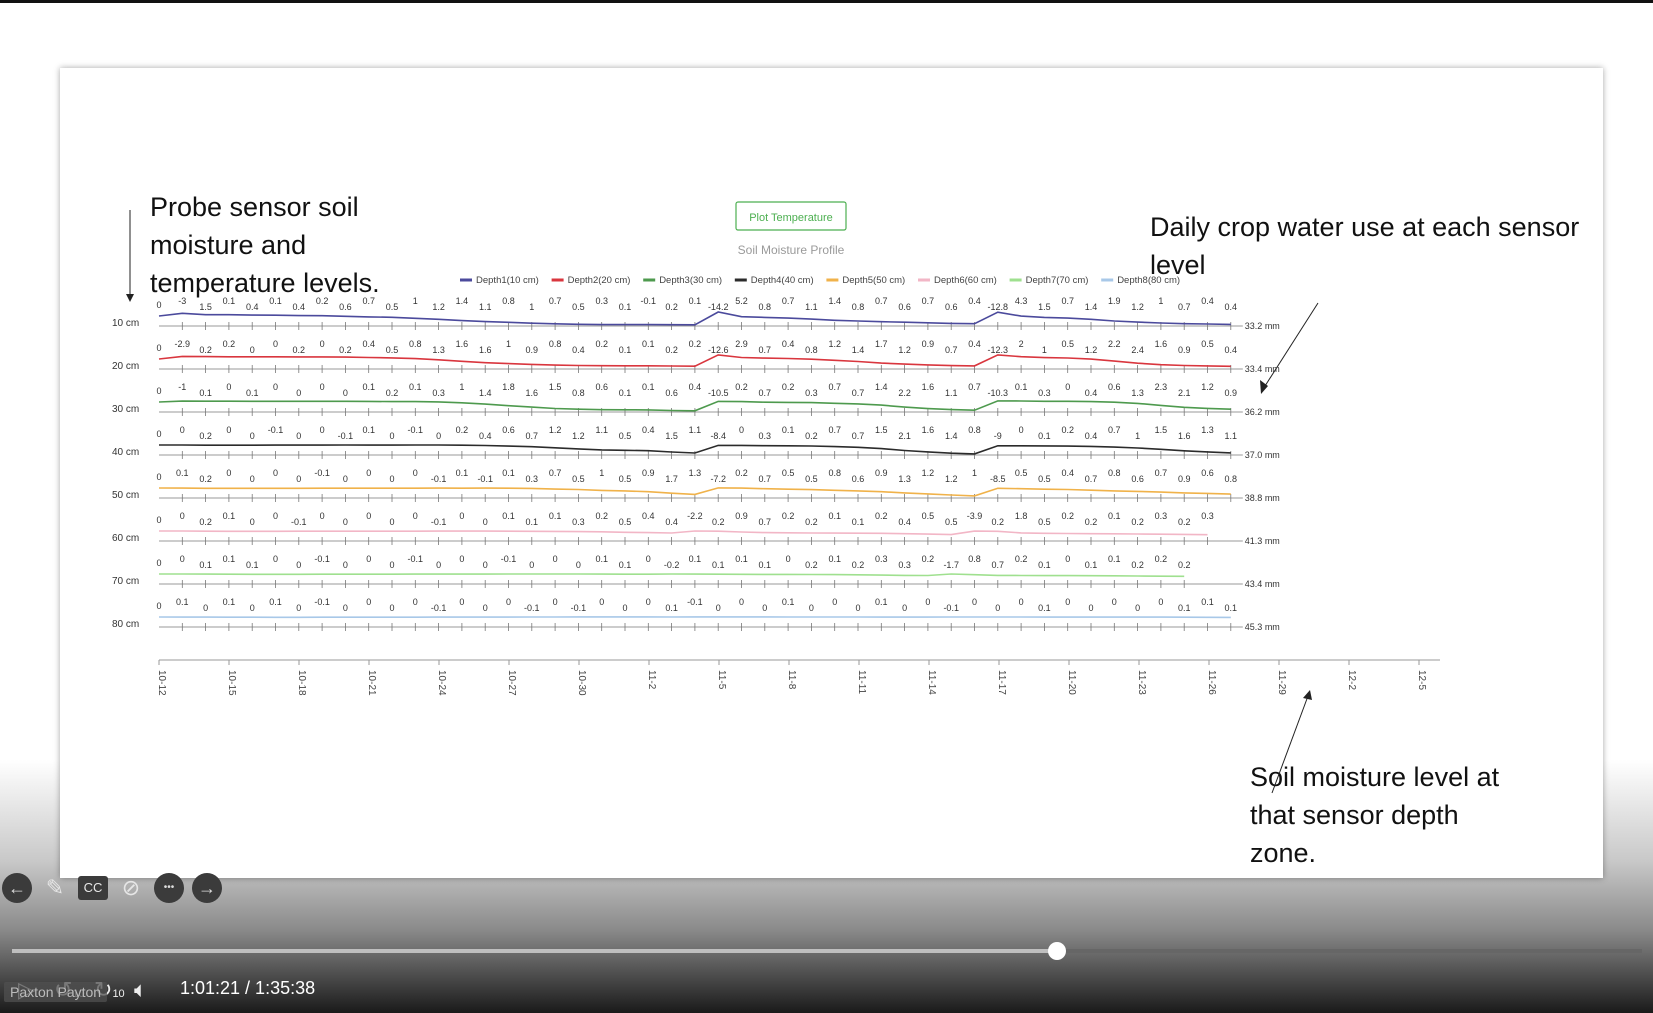  Describe the element at coordinates (998, 350) in the screenshot. I see `daily-use-label: -12.3` at that location.